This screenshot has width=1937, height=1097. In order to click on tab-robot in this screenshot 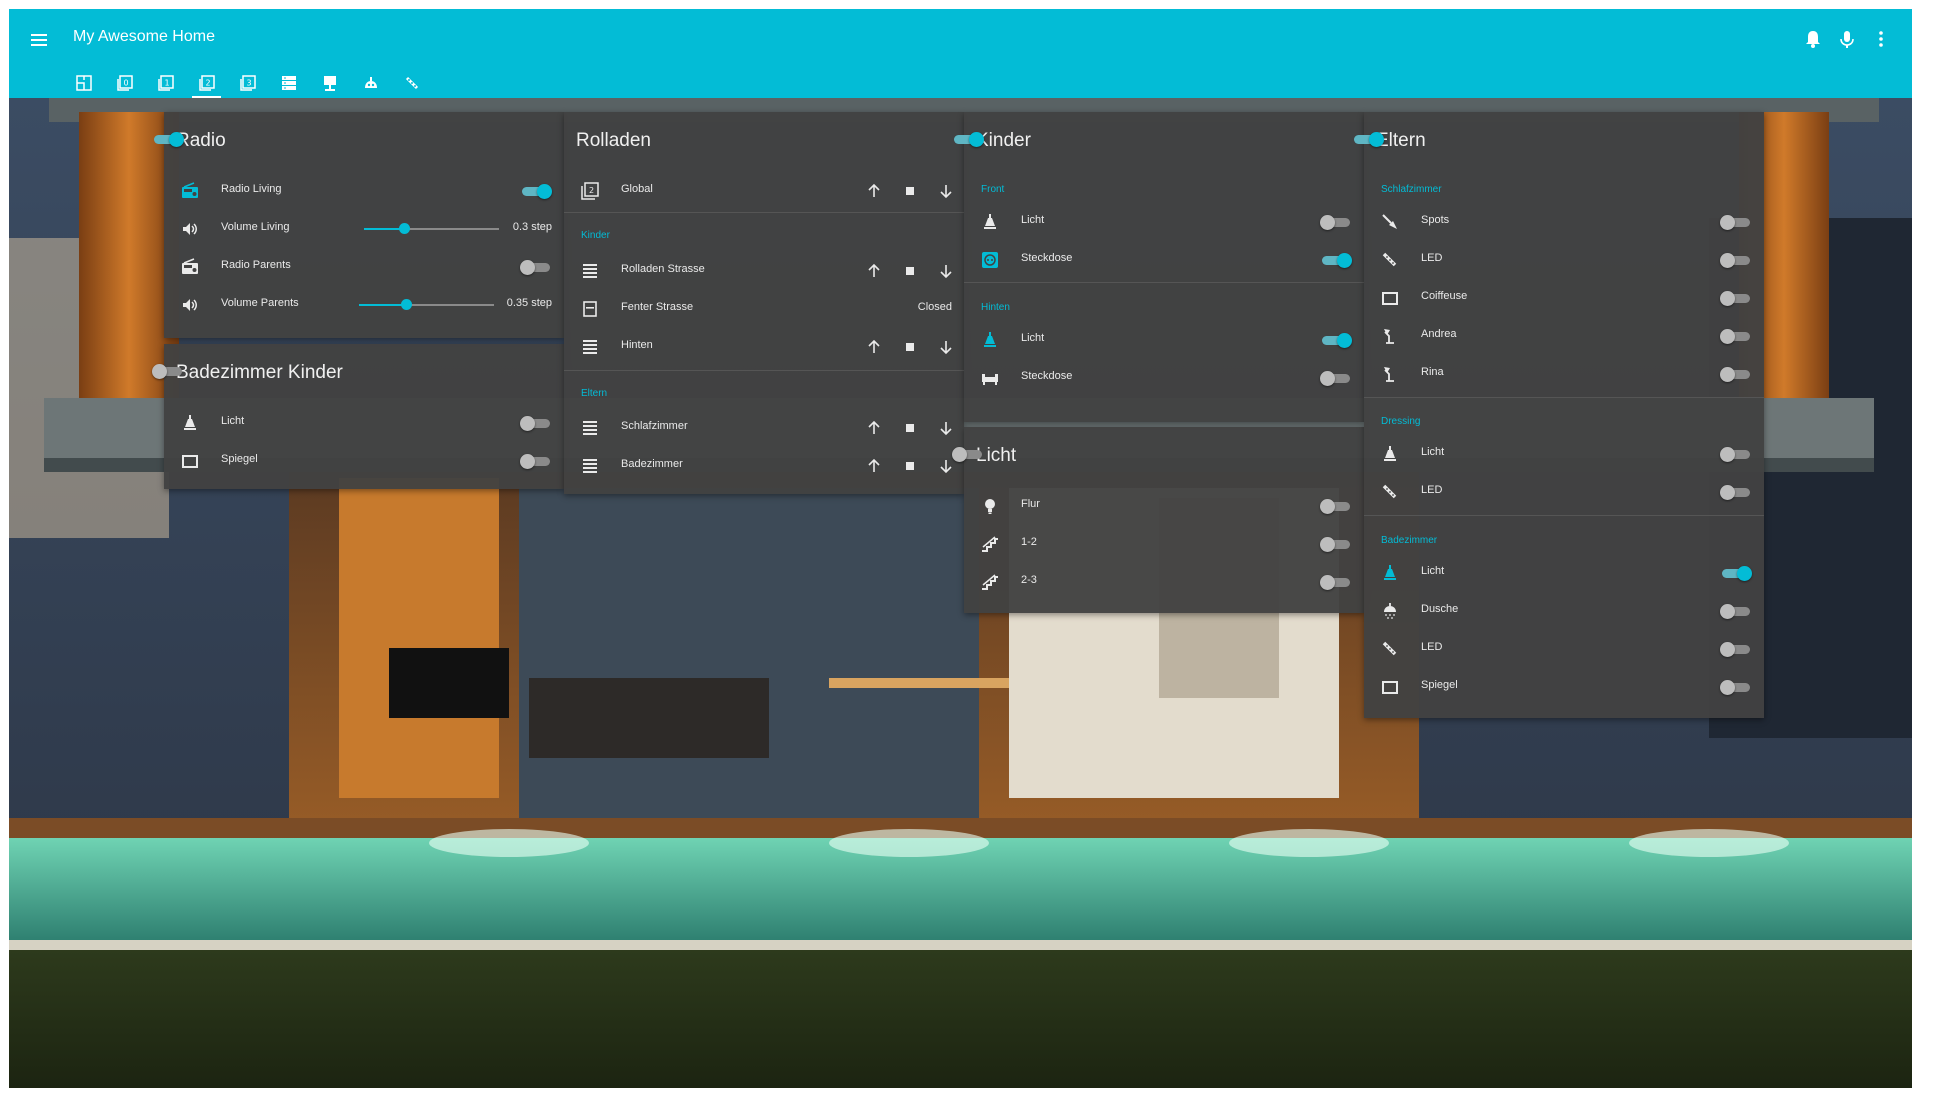, I will do `click(370, 82)`.